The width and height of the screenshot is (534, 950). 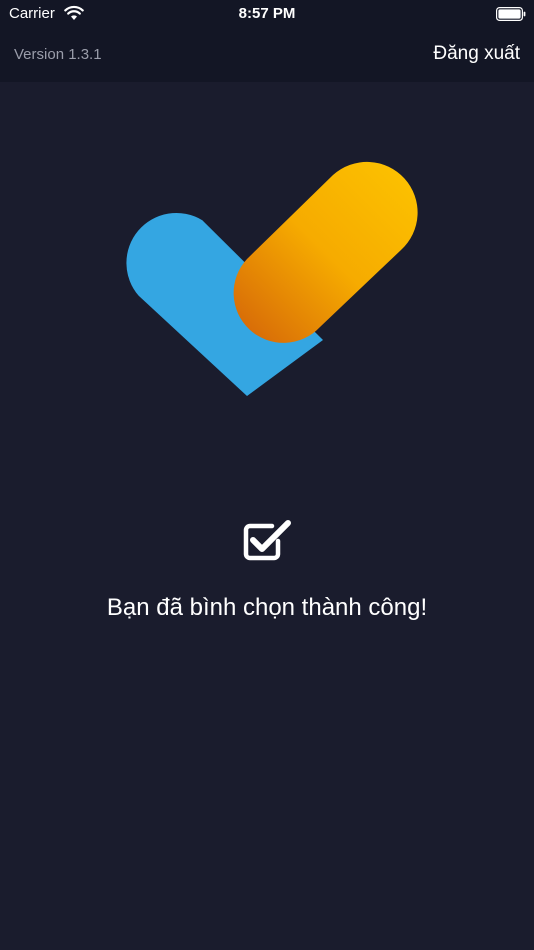 I want to click on clock-time: 8:57 PM, so click(x=267, y=13).